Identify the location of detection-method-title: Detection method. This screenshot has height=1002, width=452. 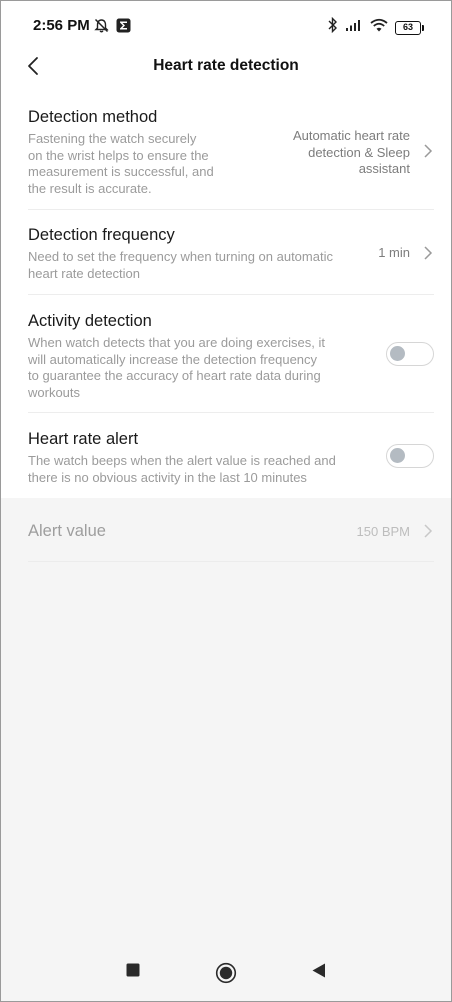
(93, 117).